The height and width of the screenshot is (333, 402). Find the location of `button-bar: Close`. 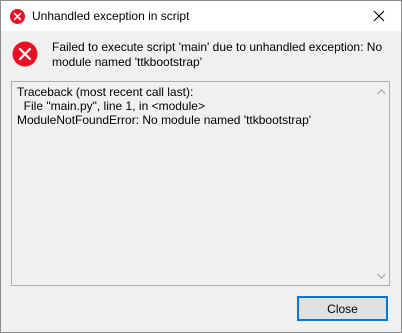

button-bar: Close is located at coordinates (201, 310).